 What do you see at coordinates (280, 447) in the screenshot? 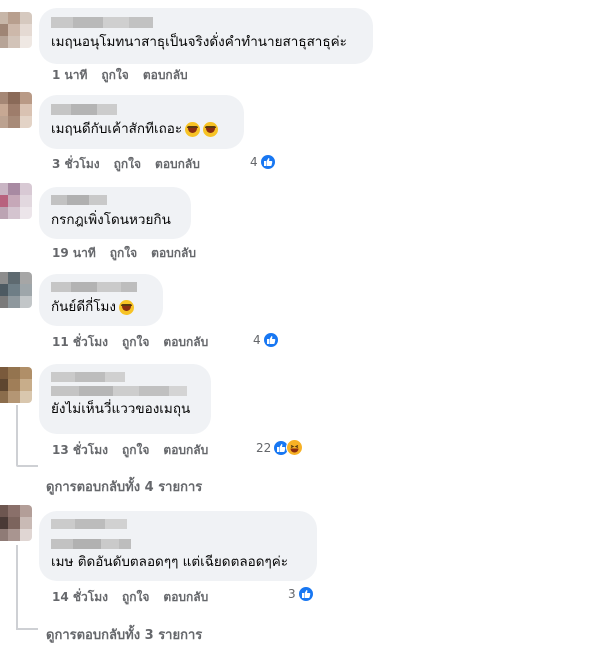
I see `reaction-summary: 22` at bounding box center [280, 447].